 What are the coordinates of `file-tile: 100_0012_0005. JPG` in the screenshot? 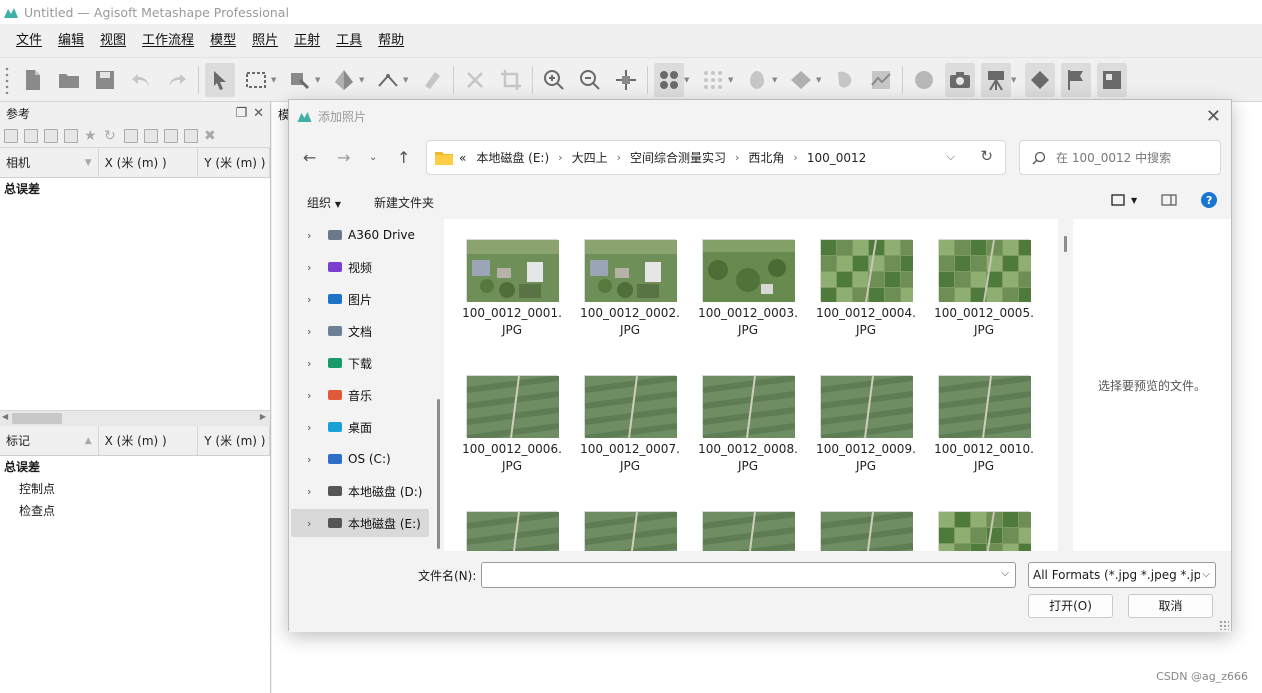 It's located at (984, 289).